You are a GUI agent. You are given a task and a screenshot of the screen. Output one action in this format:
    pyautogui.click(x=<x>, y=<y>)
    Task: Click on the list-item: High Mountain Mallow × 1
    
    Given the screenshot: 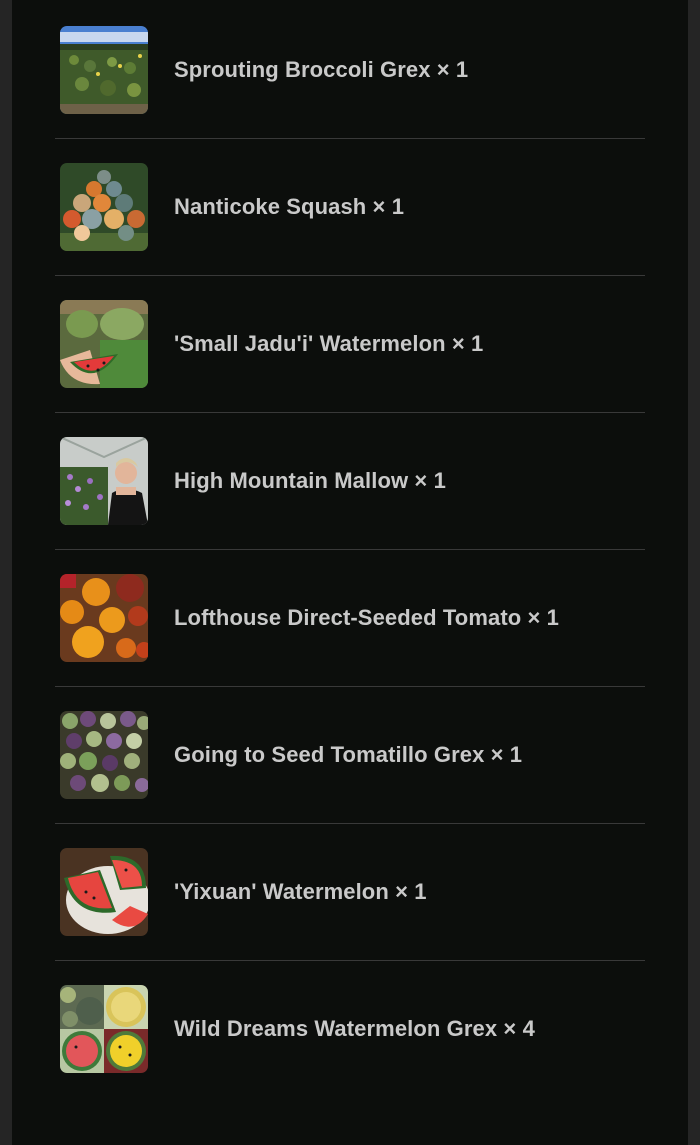 What is the action you would take?
    pyautogui.click(x=350, y=481)
    